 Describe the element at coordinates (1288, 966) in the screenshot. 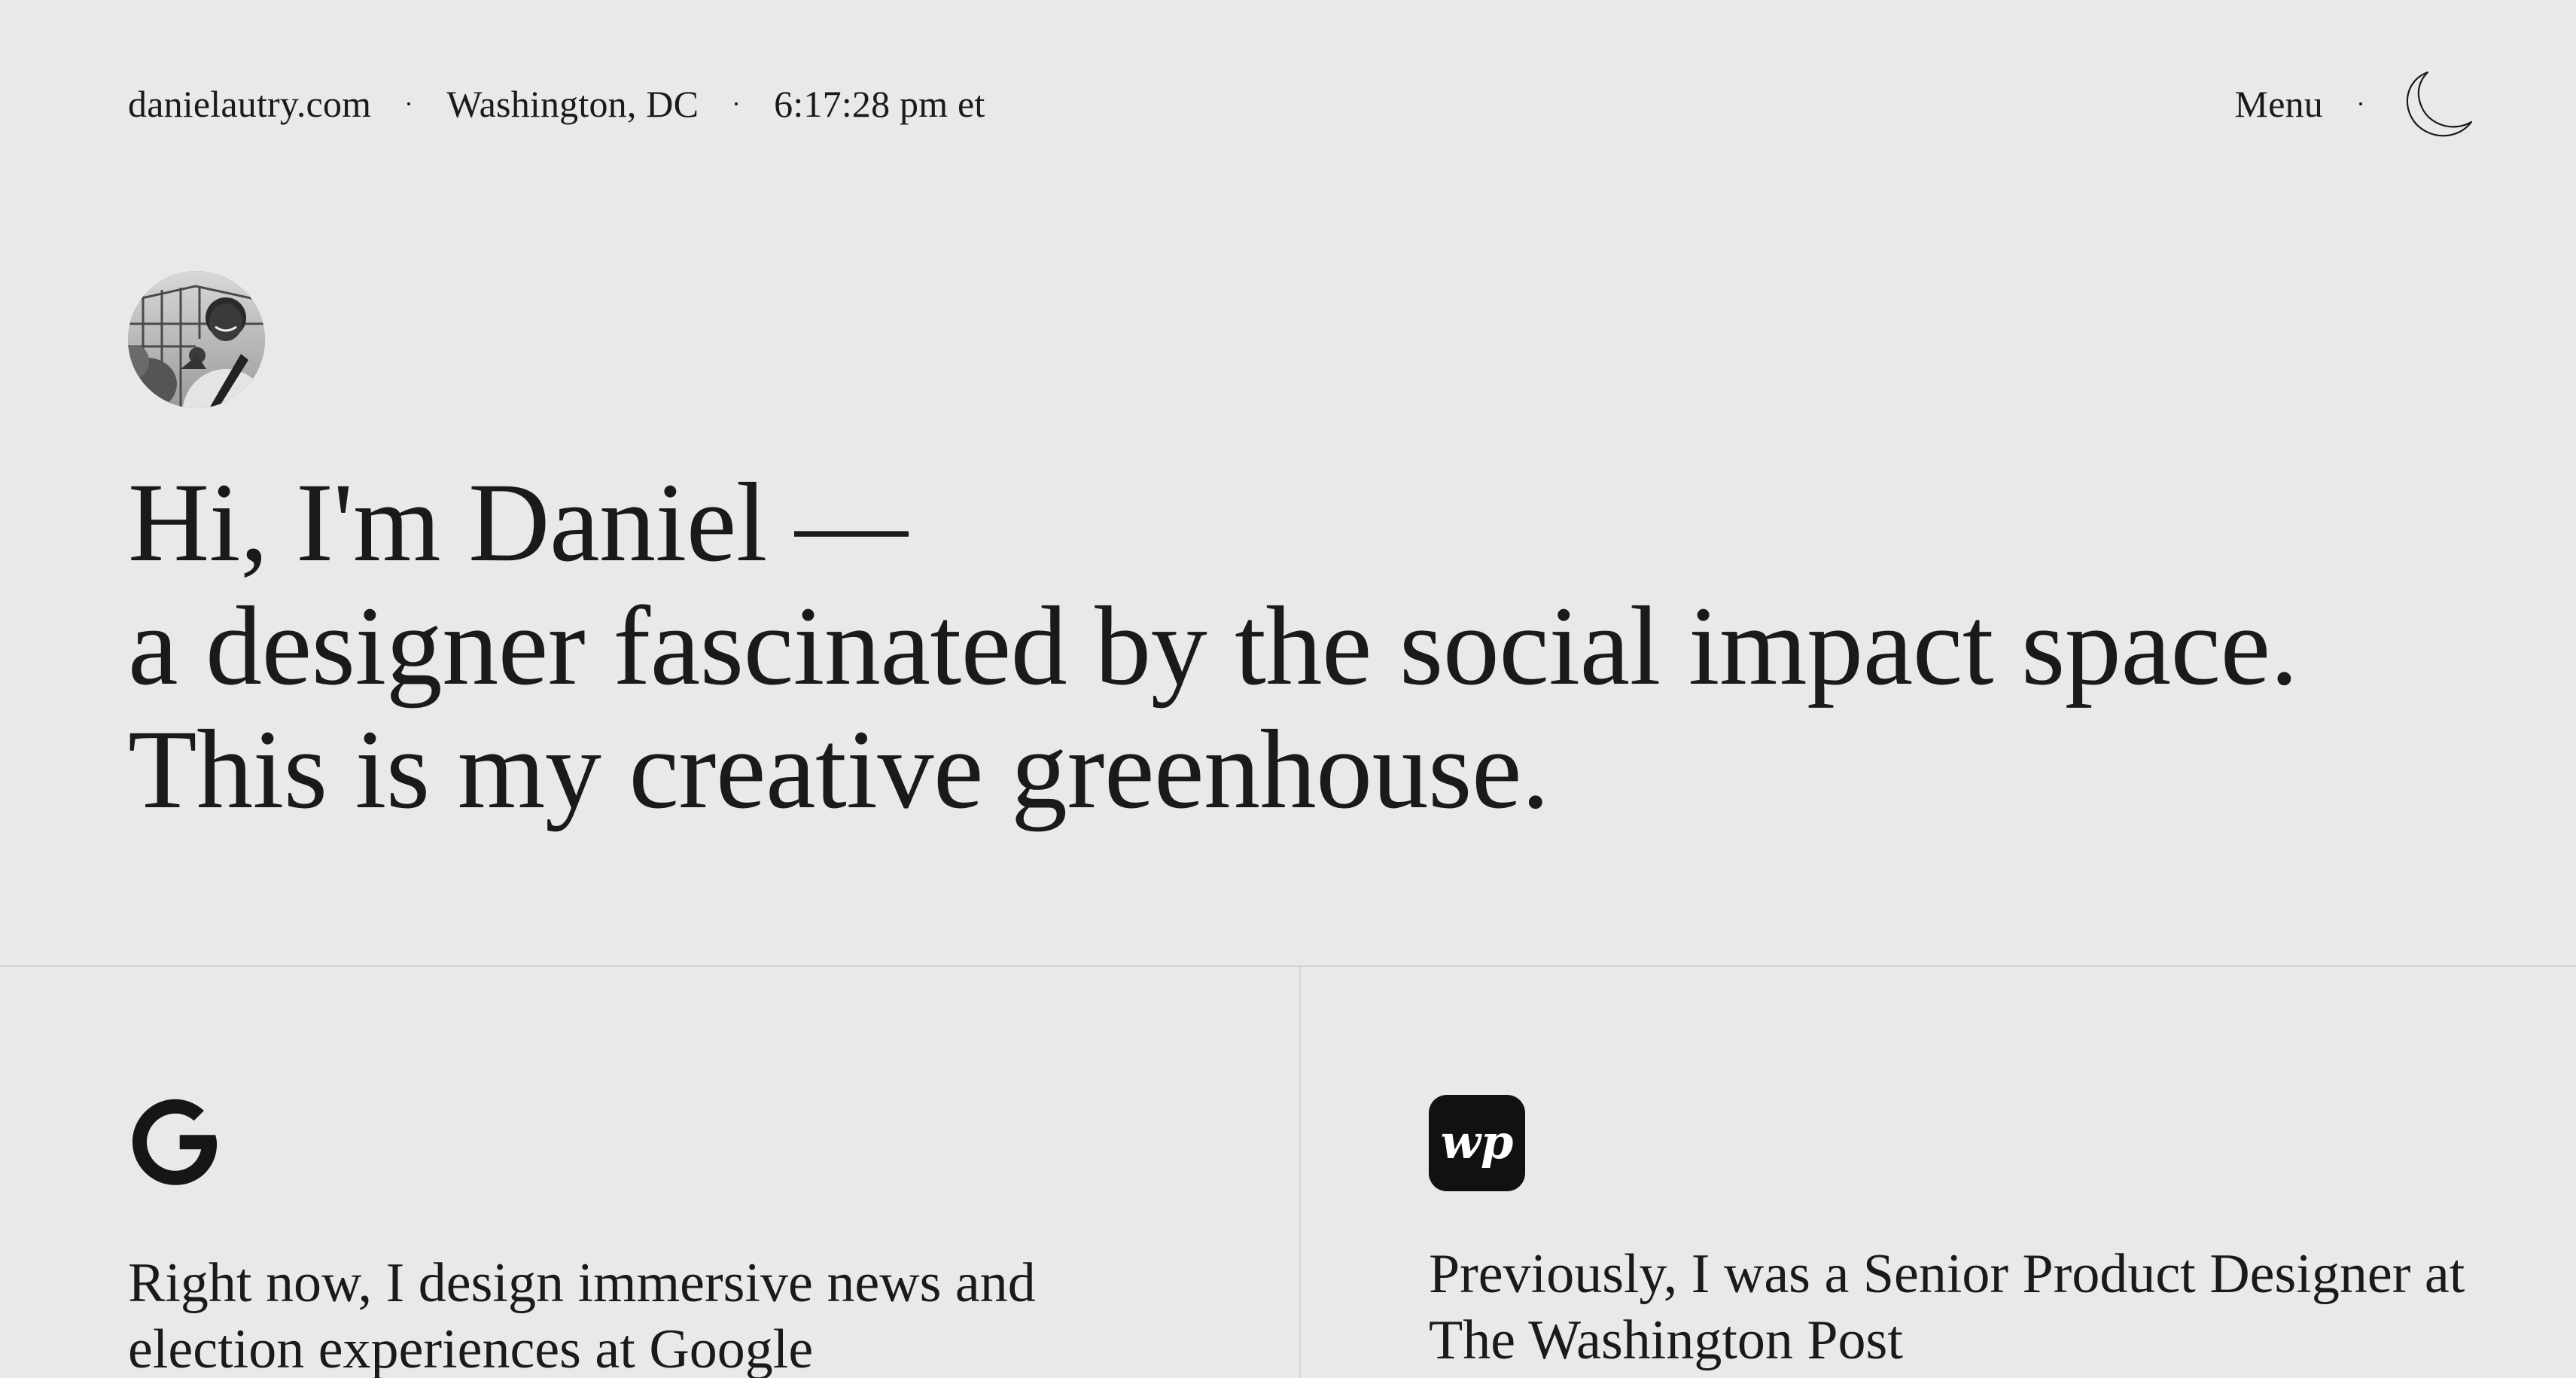

I see `section-divider` at that location.